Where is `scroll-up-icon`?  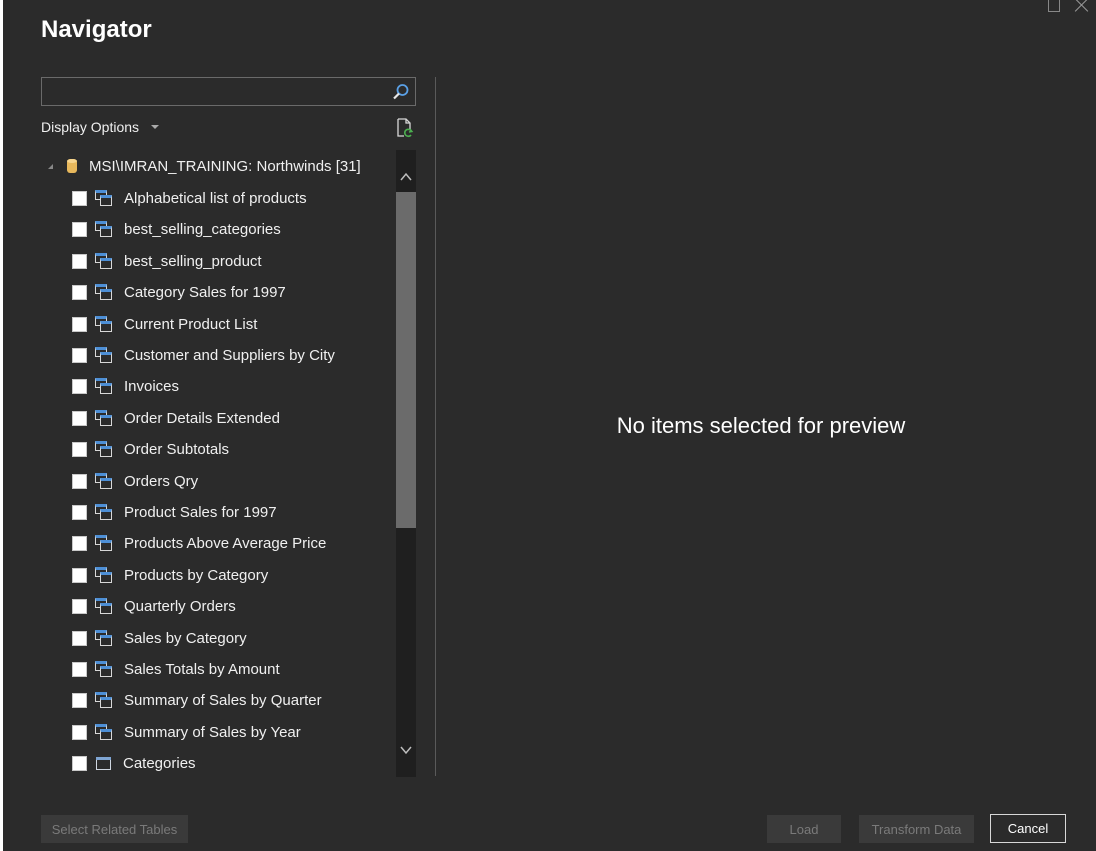 scroll-up-icon is located at coordinates (406, 177).